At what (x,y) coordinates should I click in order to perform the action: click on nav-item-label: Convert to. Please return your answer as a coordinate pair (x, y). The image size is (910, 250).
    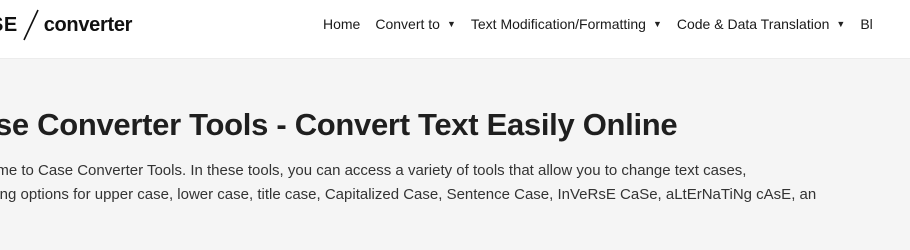
    Looking at the image, I should click on (407, 24).